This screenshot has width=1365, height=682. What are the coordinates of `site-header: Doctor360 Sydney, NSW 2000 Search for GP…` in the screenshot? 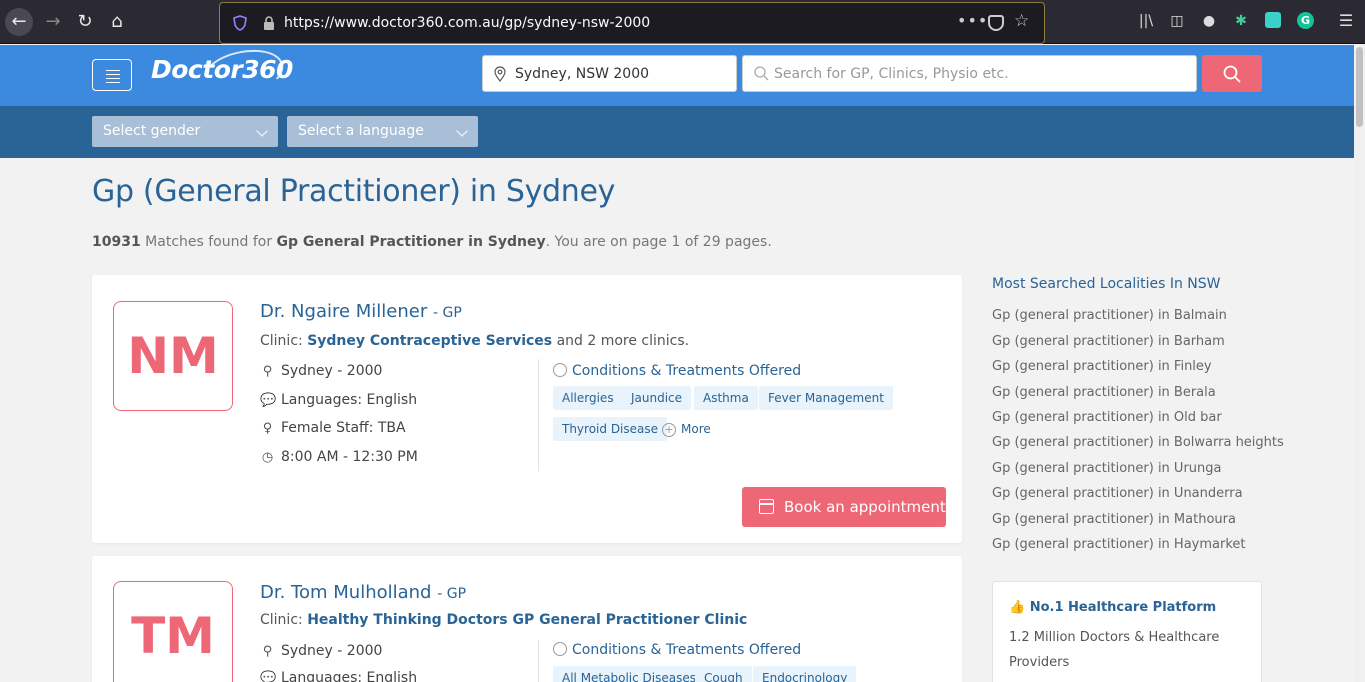 It's located at (677, 74).